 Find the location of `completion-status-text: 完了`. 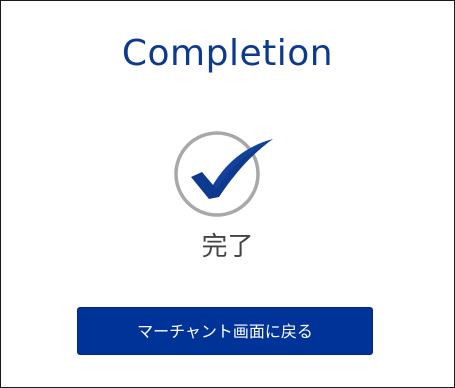

completion-status-text: 完了 is located at coordinates (227, 247).